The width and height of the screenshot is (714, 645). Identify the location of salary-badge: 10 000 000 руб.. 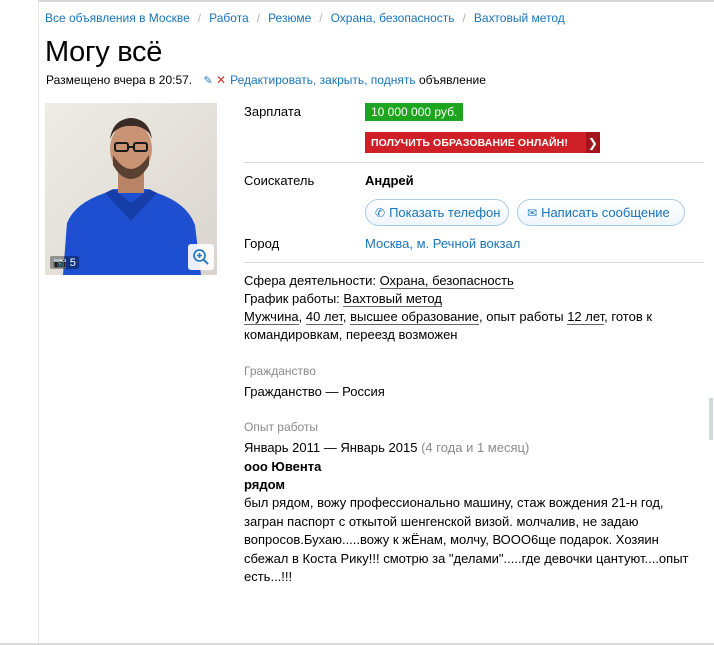
(414, 112).